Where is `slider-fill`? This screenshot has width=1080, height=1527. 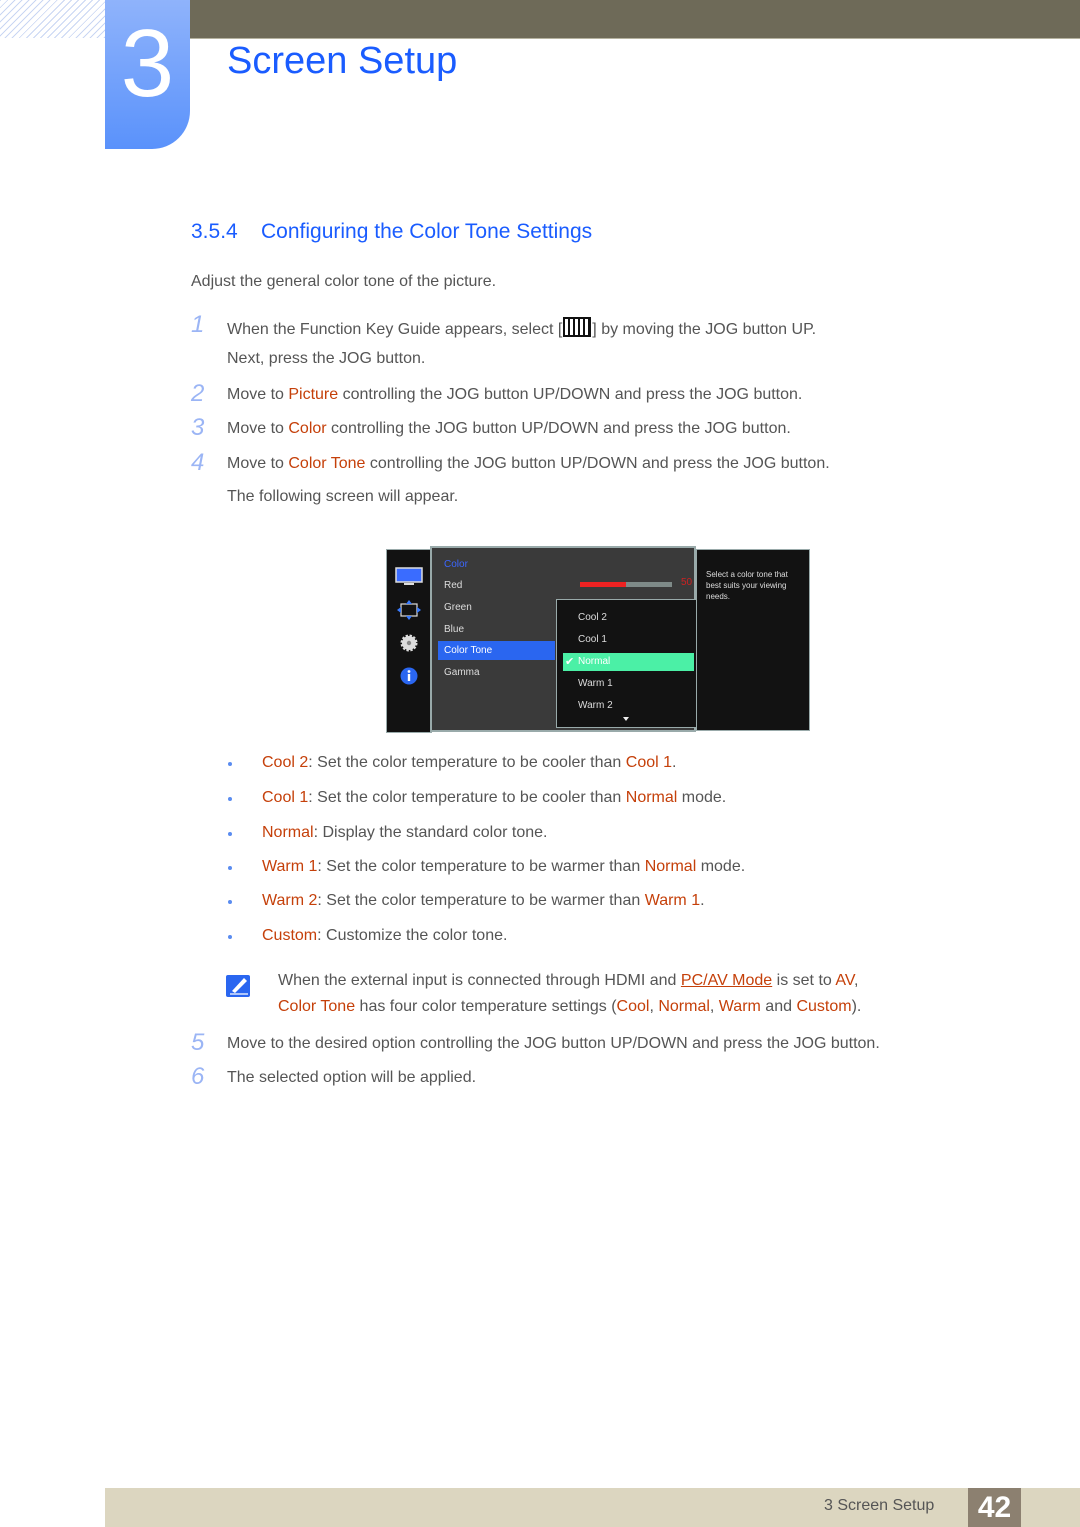 slider-fill is located at coordinates (603, 584).